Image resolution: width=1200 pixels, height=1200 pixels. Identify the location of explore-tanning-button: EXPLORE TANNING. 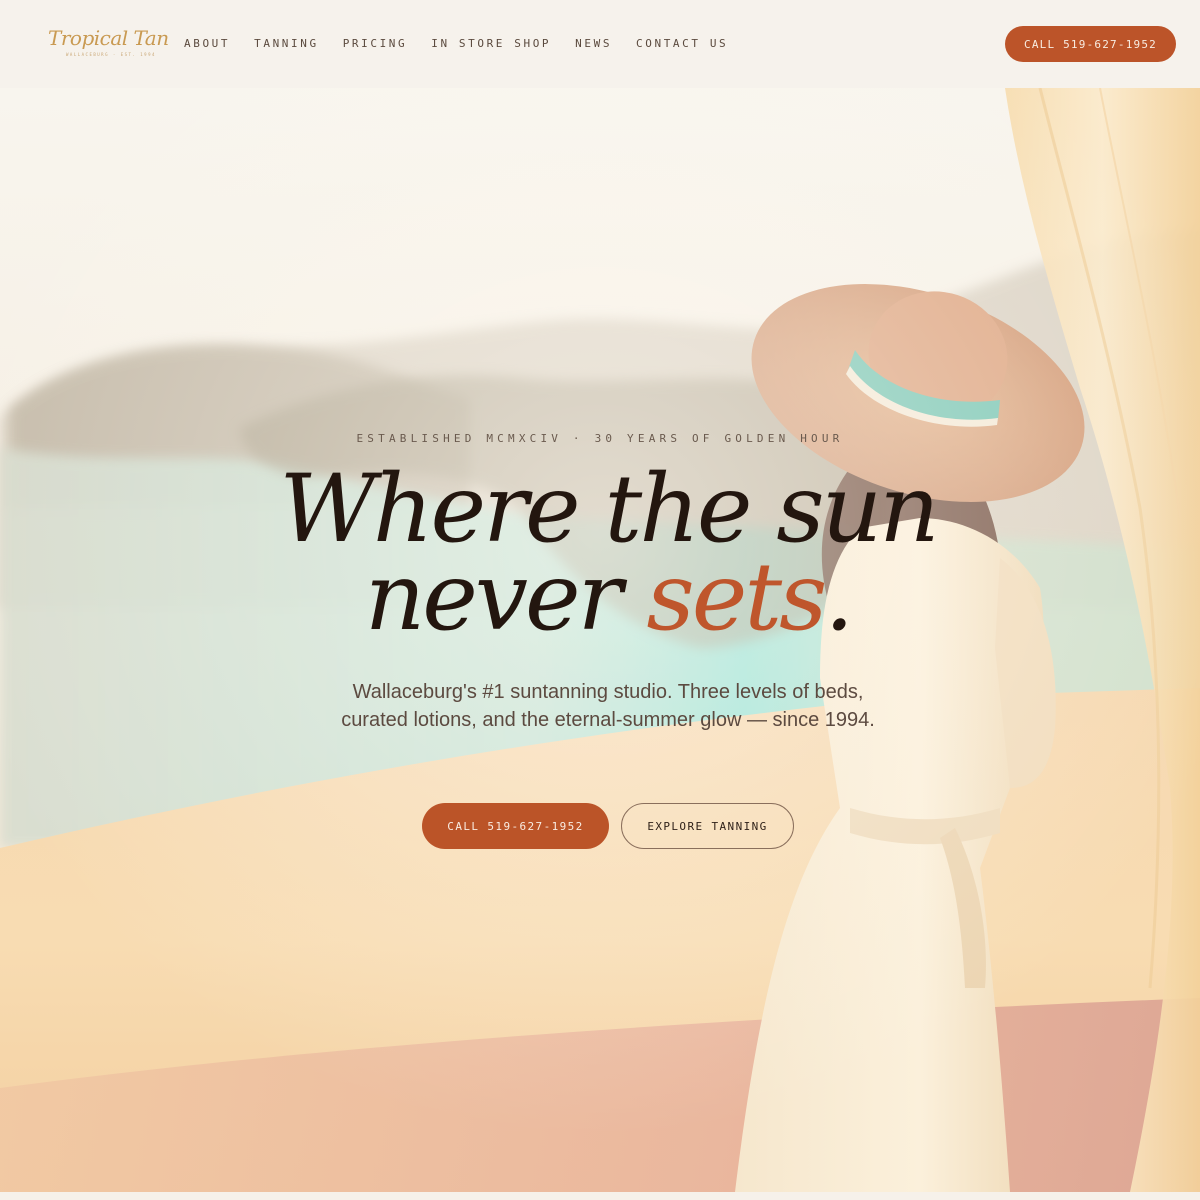
(707, 826).